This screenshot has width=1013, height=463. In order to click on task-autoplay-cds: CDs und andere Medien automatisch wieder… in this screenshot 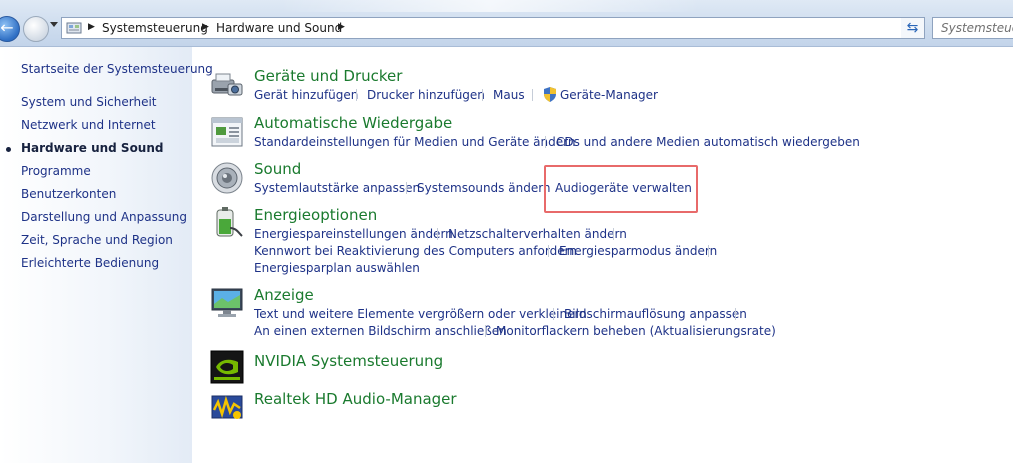, I will do `click(708, 142)`.